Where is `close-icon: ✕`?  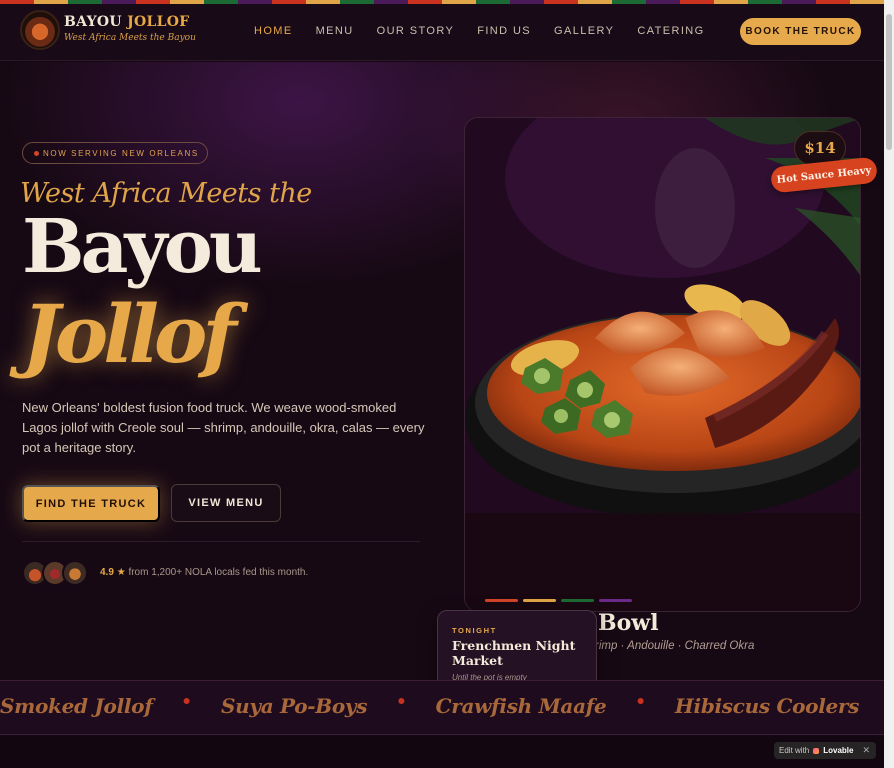
close-icon: ✕ is located at coordinates (866, 750).